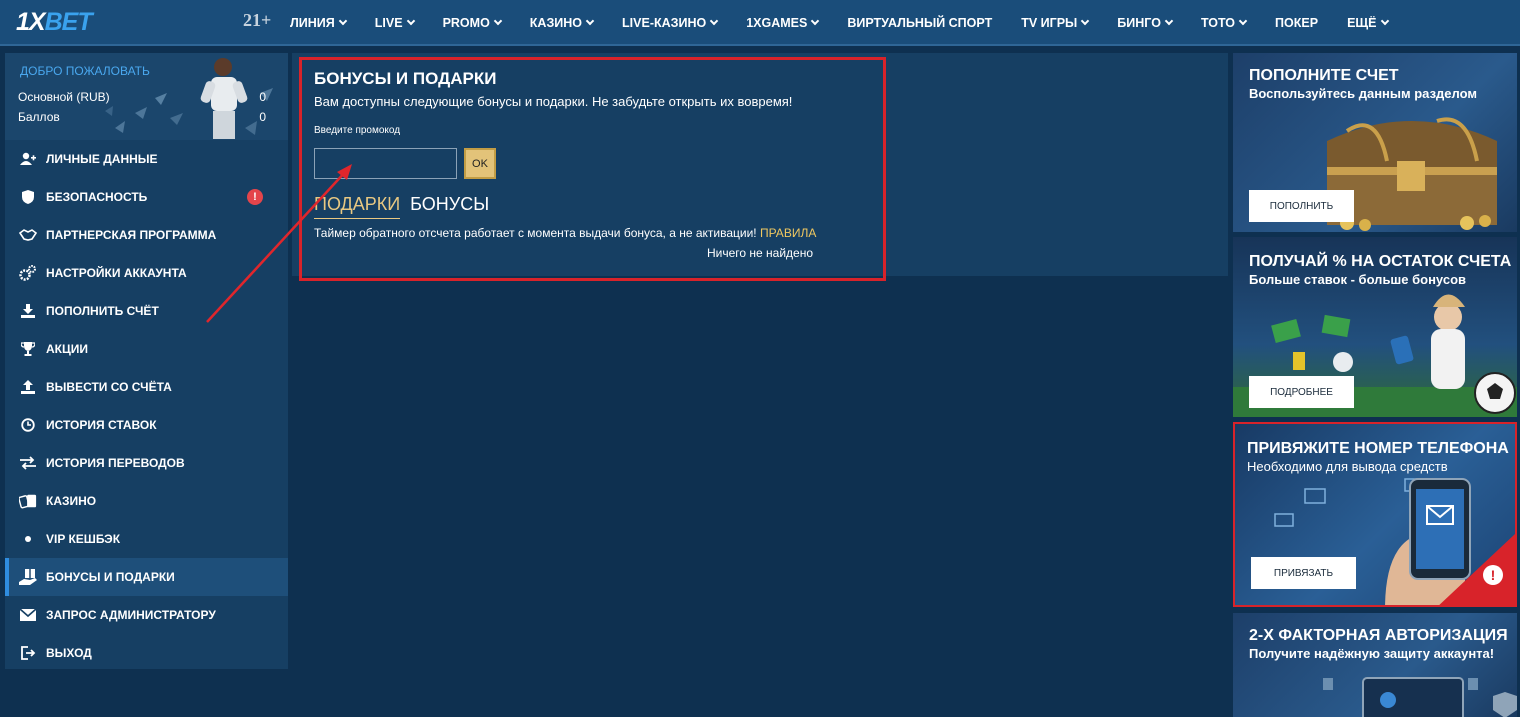 The height and width of the screenshot is (717, 1520). I want to click on account-balance-label: Основной (RUB), so click(64, 97).